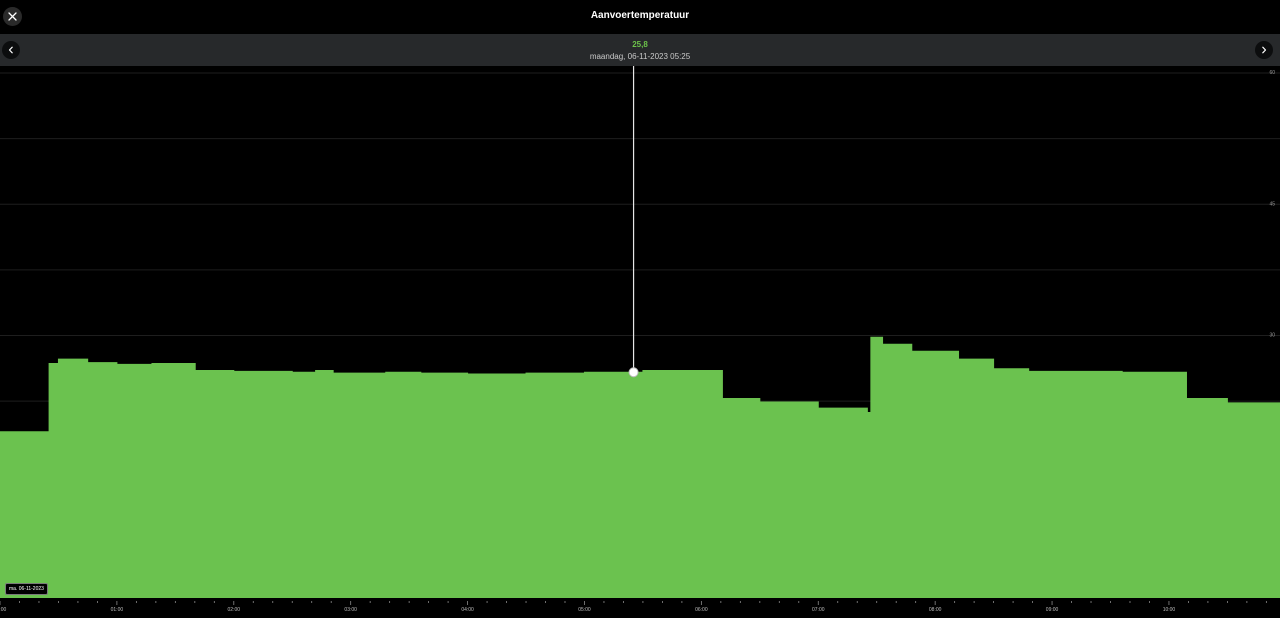 Image resolution: width=1280 pixels, height=618 pixels. I want to click on x-tick-label: 01:00, so click(117, 610).